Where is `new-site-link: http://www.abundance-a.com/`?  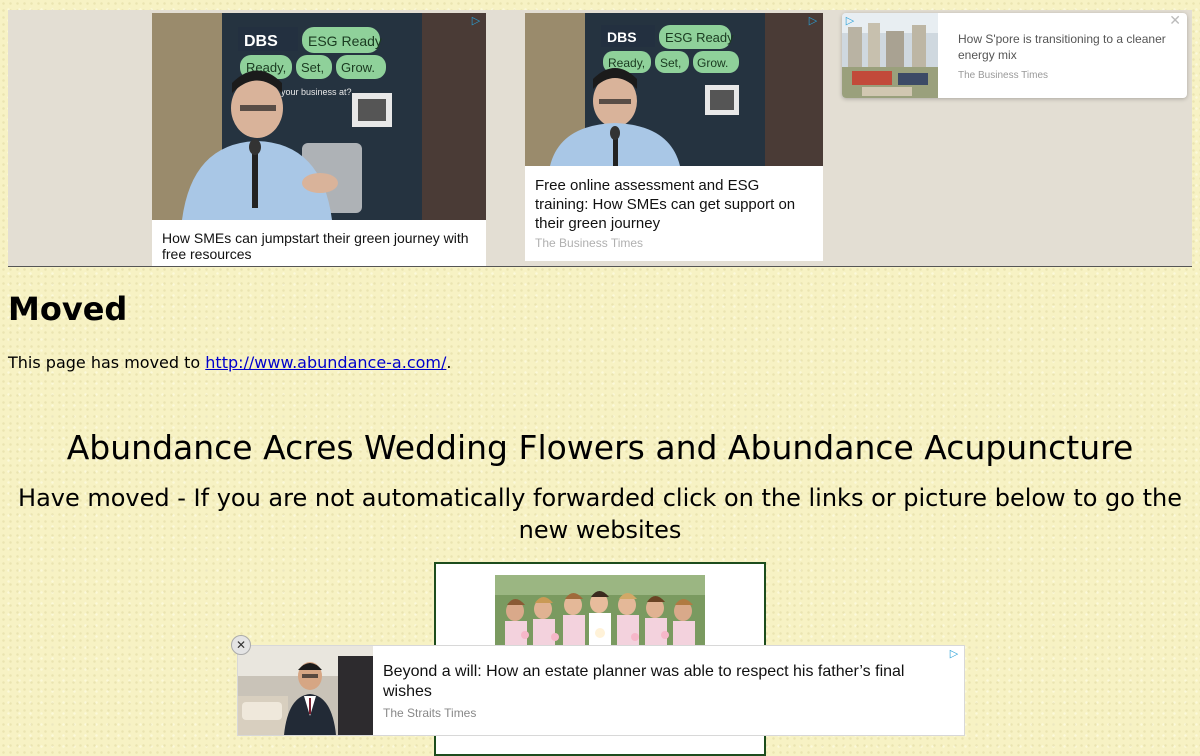 new-site-link: http://www.abundance-a.com/ is located at coordinates (325, 362).